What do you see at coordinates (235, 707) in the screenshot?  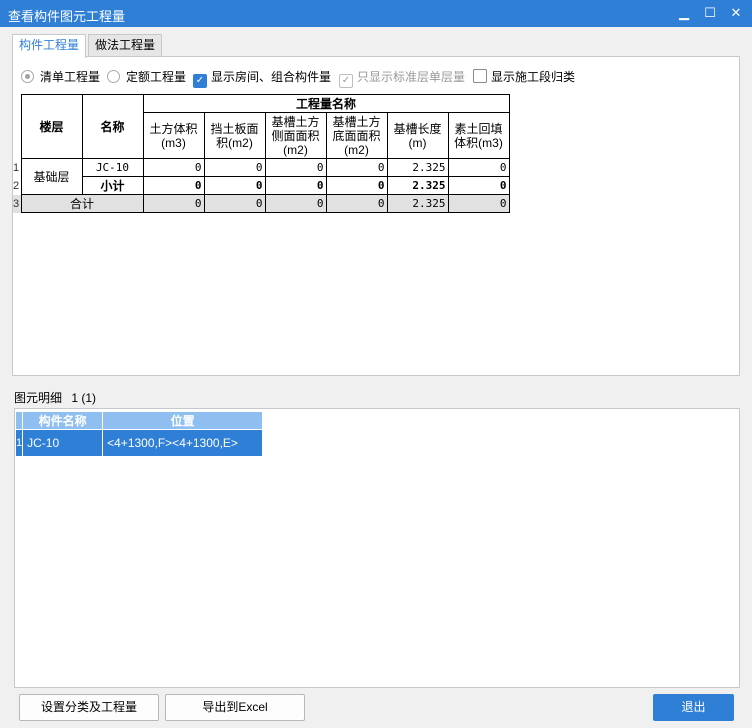 I see `export-excel-button: 导出到Excel` at bounding box center [235, 707].